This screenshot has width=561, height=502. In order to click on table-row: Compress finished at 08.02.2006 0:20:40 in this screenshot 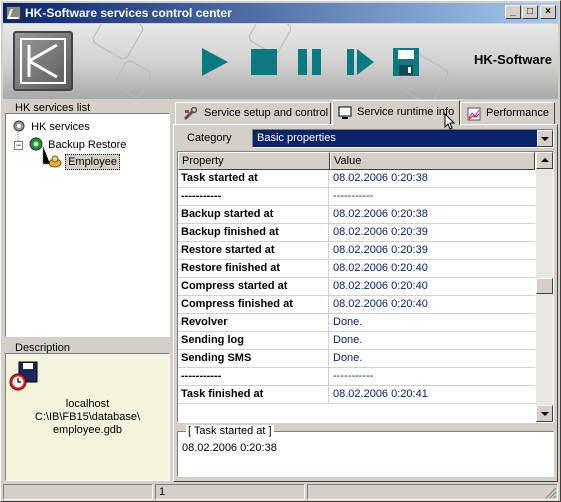, I will do `click(356, 305)`.